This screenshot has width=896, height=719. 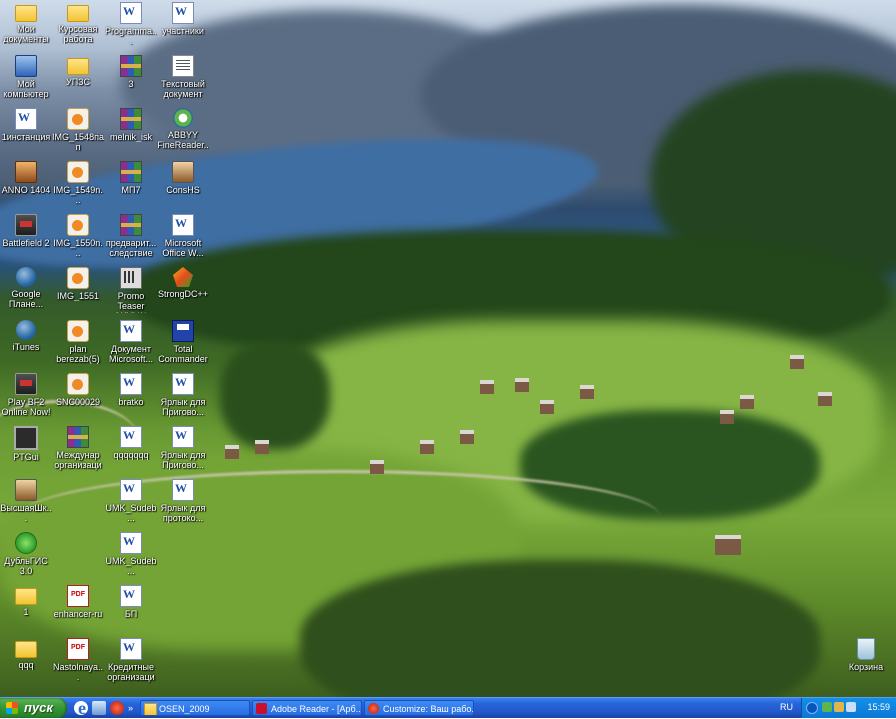 What do you see at coordinates (131, 450) in the screenshot?
I see `desktop-icon-qqqqqqq: qqqqqqq` at bounding box center [131, 450].